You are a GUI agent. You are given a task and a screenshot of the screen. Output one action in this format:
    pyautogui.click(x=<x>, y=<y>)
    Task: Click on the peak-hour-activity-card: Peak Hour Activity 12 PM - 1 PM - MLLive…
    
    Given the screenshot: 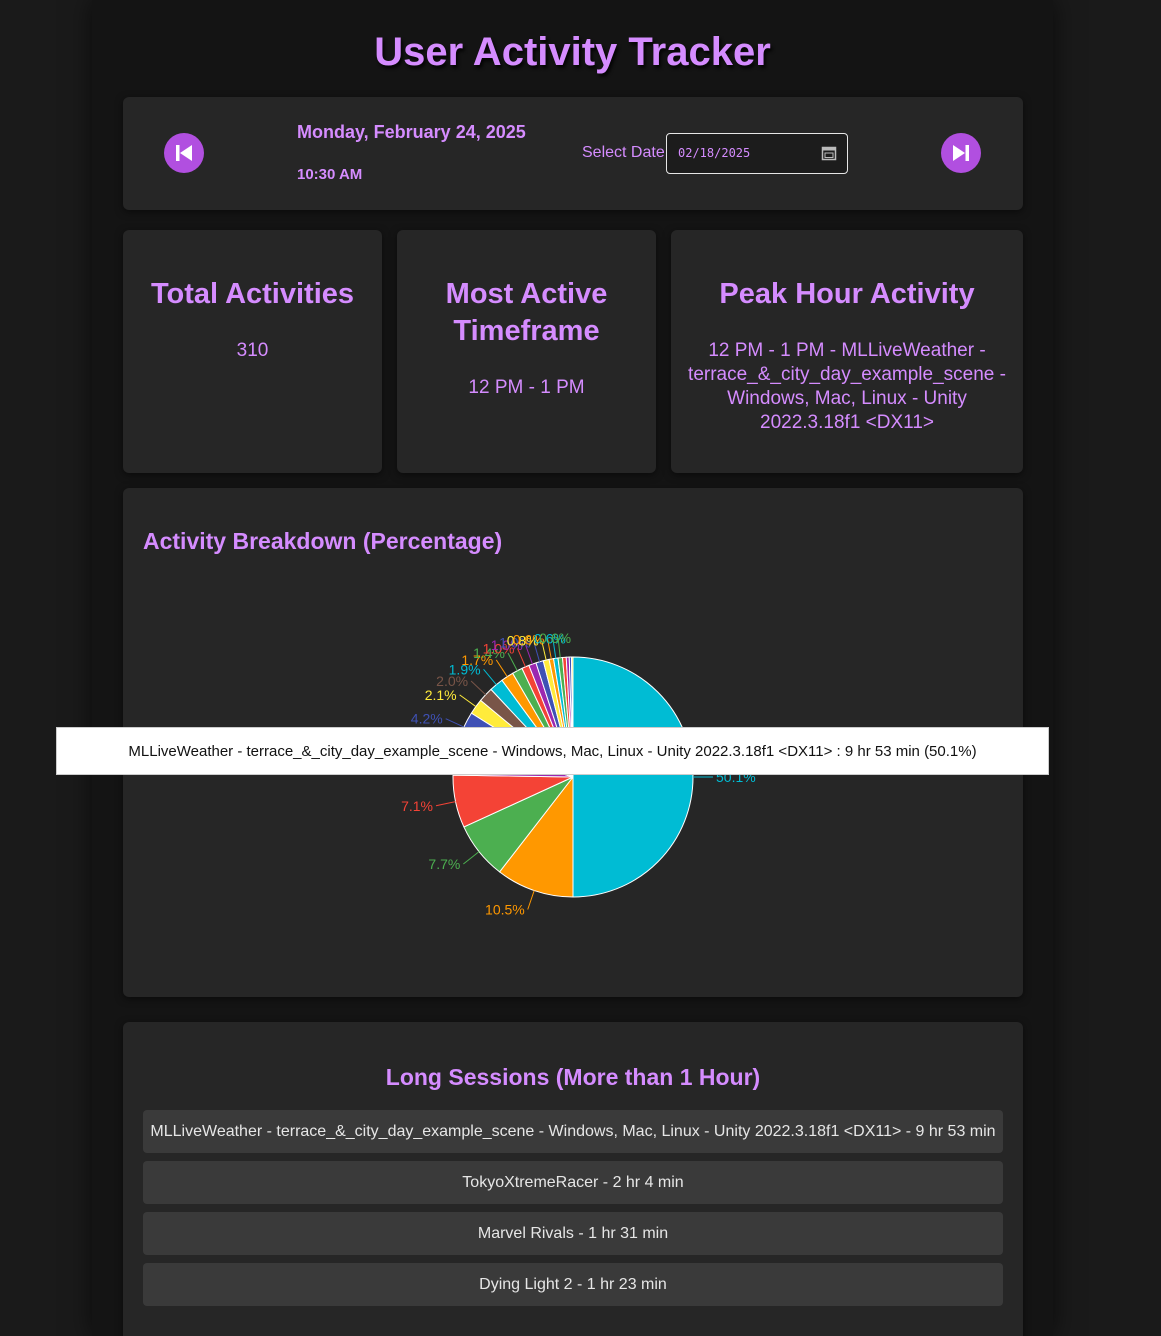 What is the action you would take?
    pyautogui.click(x=847, y=351)
    